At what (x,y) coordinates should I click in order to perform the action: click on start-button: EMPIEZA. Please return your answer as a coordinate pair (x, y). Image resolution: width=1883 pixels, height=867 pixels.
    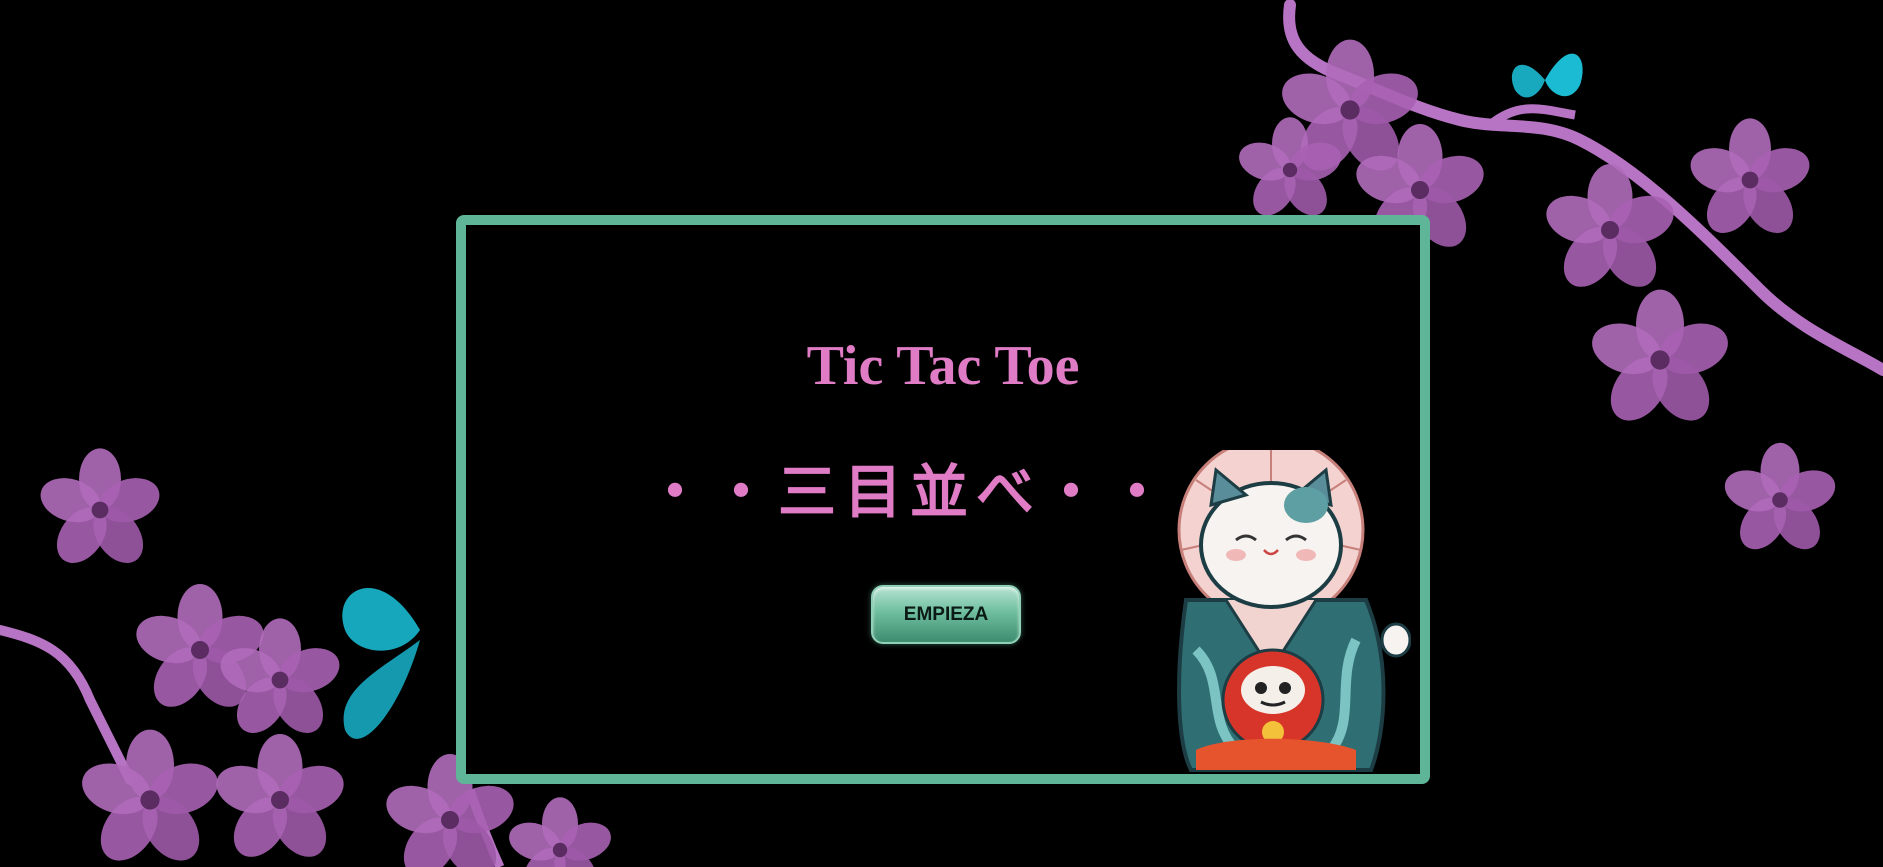
    Looking at the image, I should click on (946, 614).